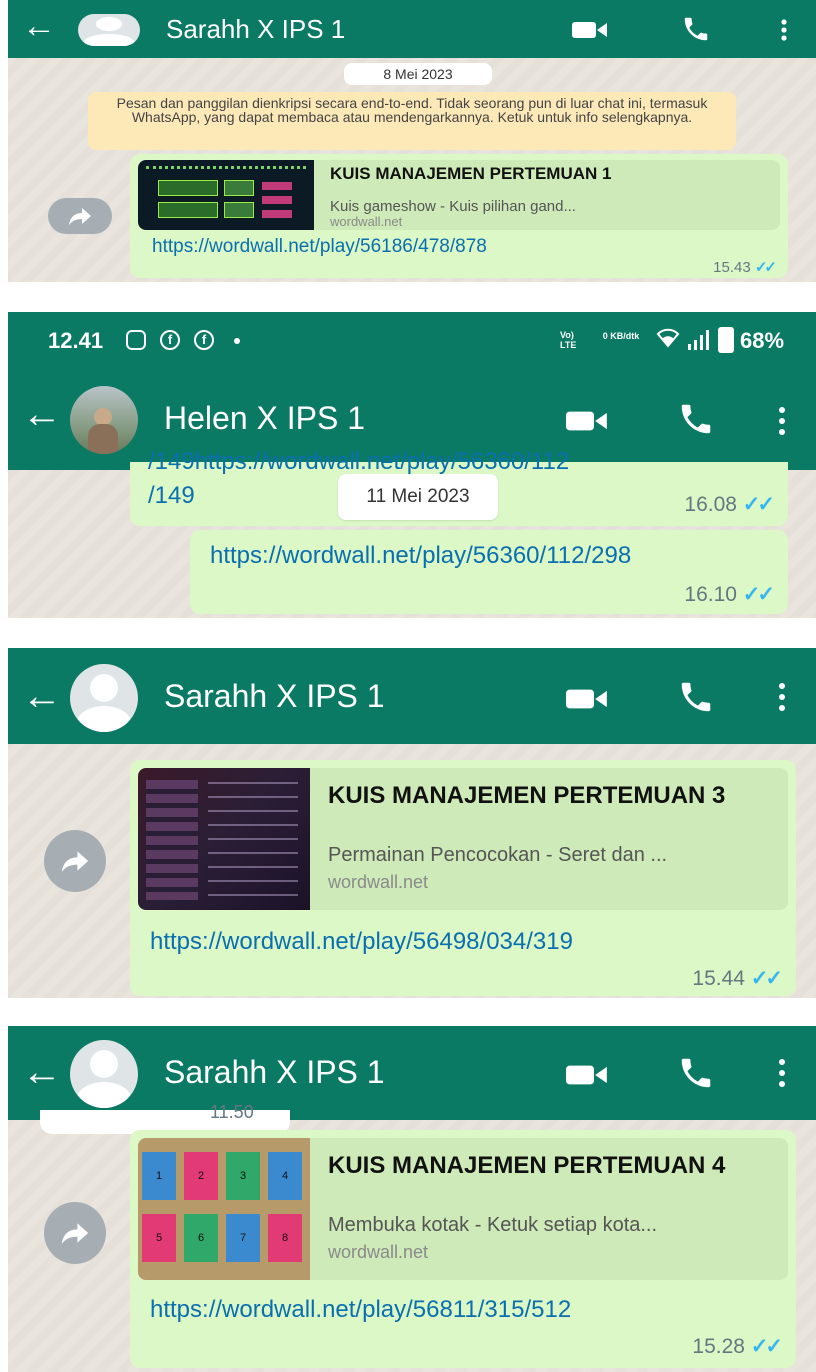 This screenshot has width=816, height=1372. I want to click on message-time: 16.10 ✓✓, so click(729, 594).